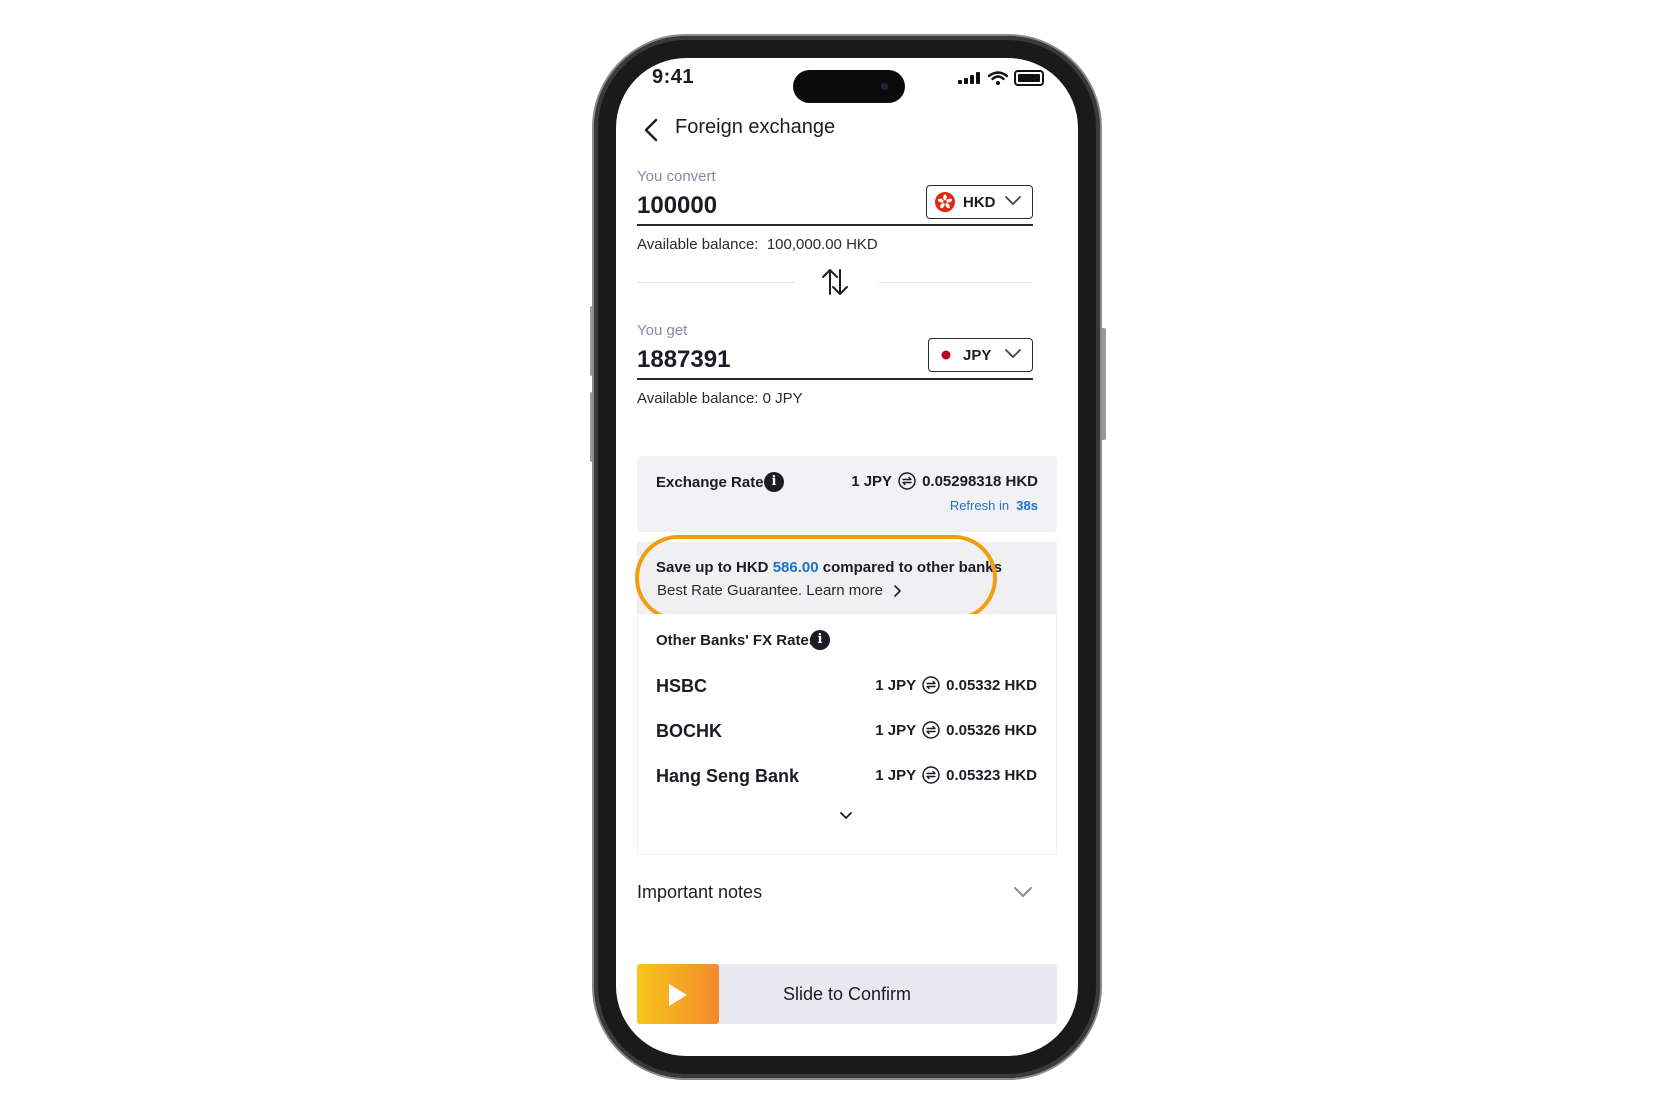  What do you see at coordinates (991, 730) in the screenshot?
I see `bank-rate-to: 0.05326 HKD` at bounding box center [991, 730].